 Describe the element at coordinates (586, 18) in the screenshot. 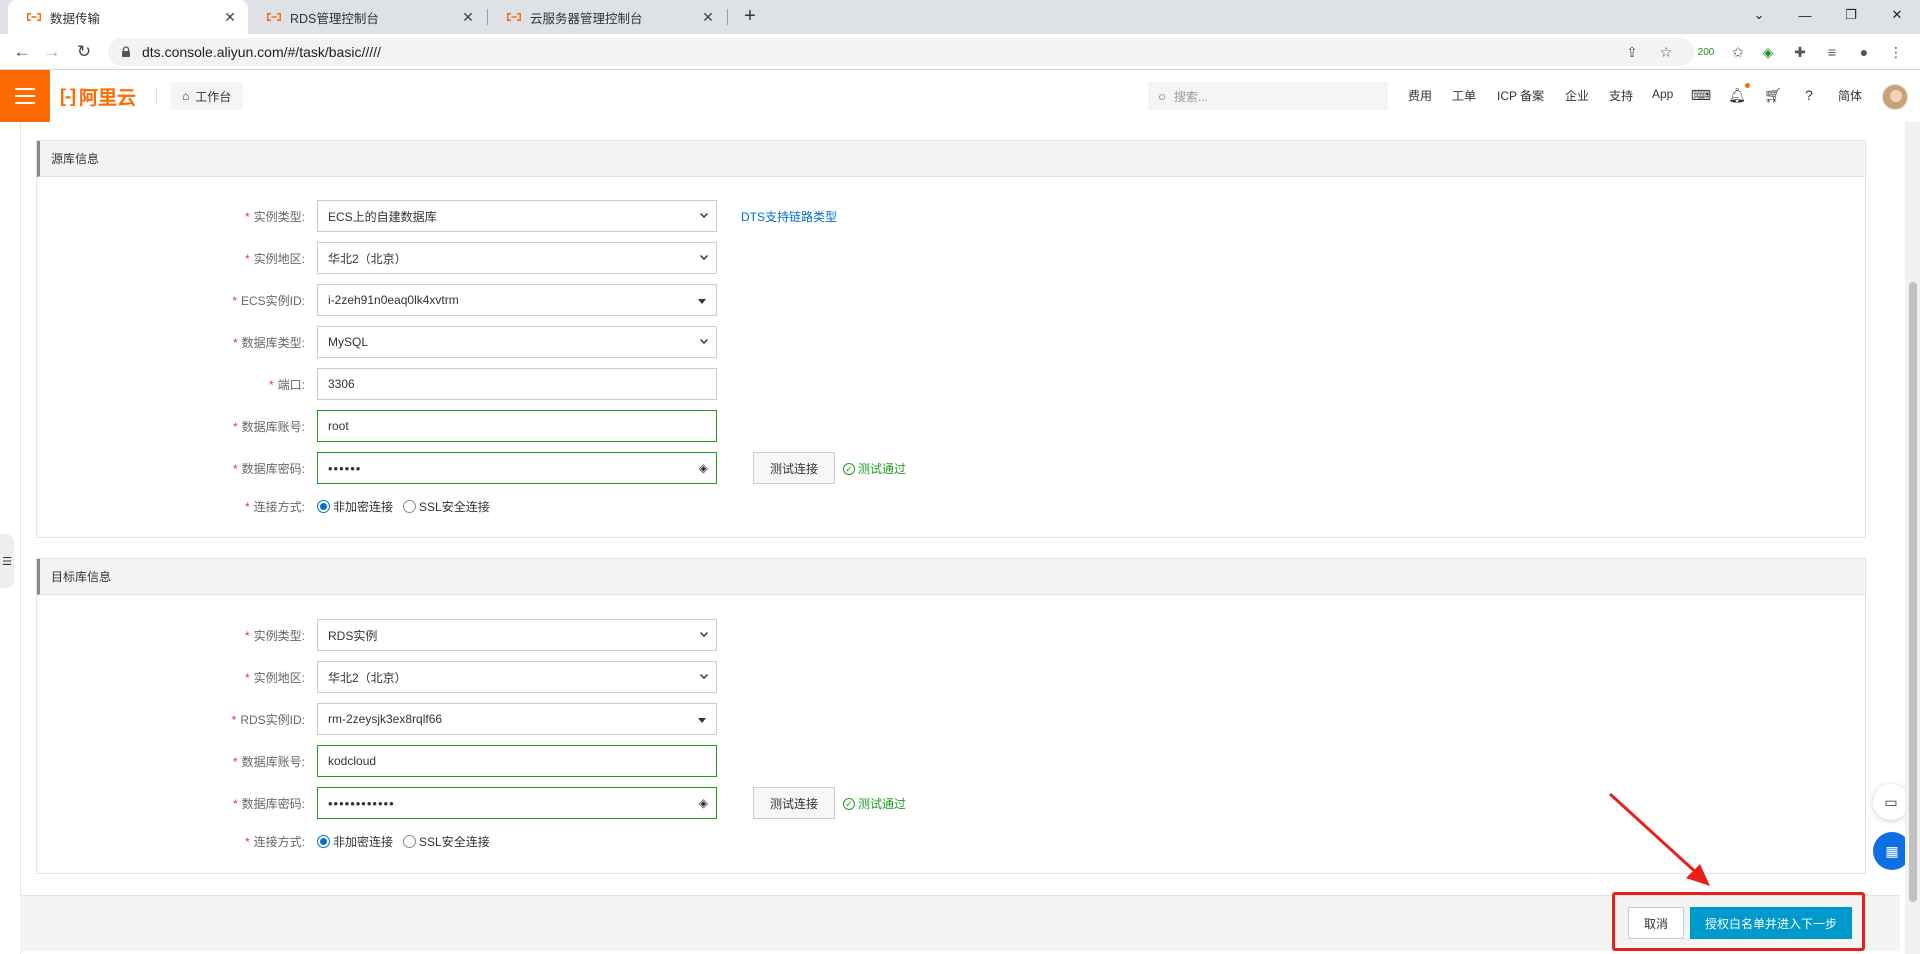

I see `tab-label: 云服务器管理控制台` at that location.